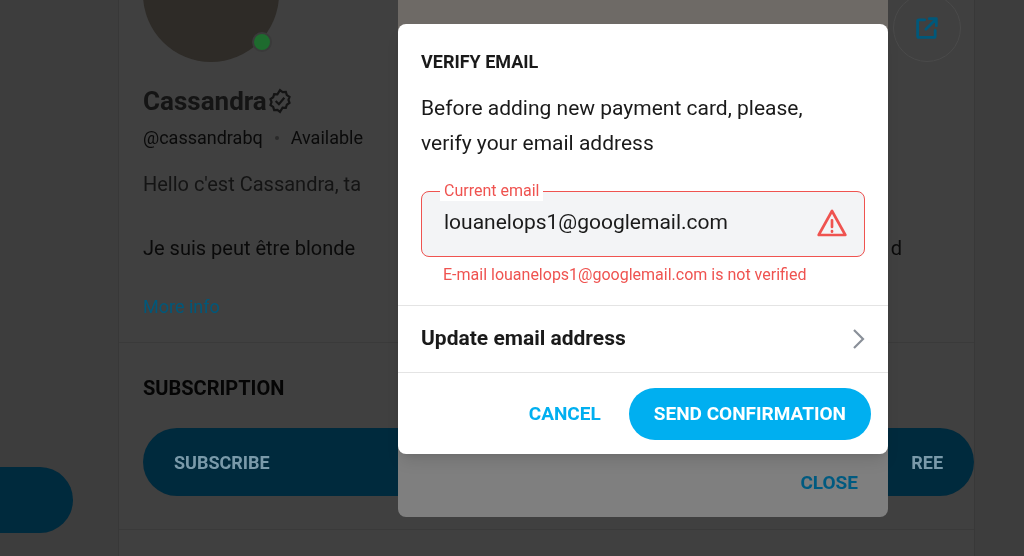 Image resolution: width=1024 pixels, height=556 pixels. What do you see at coordinates (643, 219) in the screenshot?
I see `email-field: Current email louanelops1@googlemail.com` at bounding box center [643, 219].